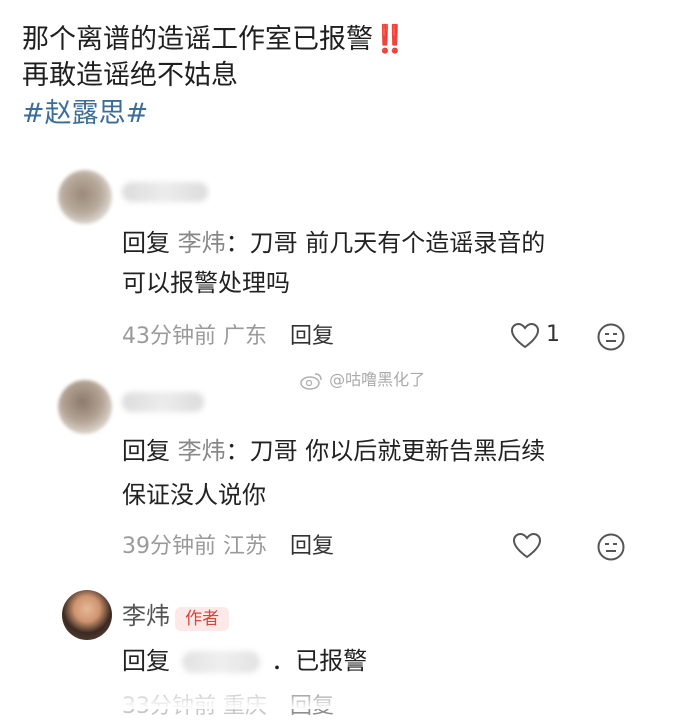 This screenshot has height=722, width=690. I want to click on post-line-2: 再敢造谣绝不姑息, so click(130, 75).